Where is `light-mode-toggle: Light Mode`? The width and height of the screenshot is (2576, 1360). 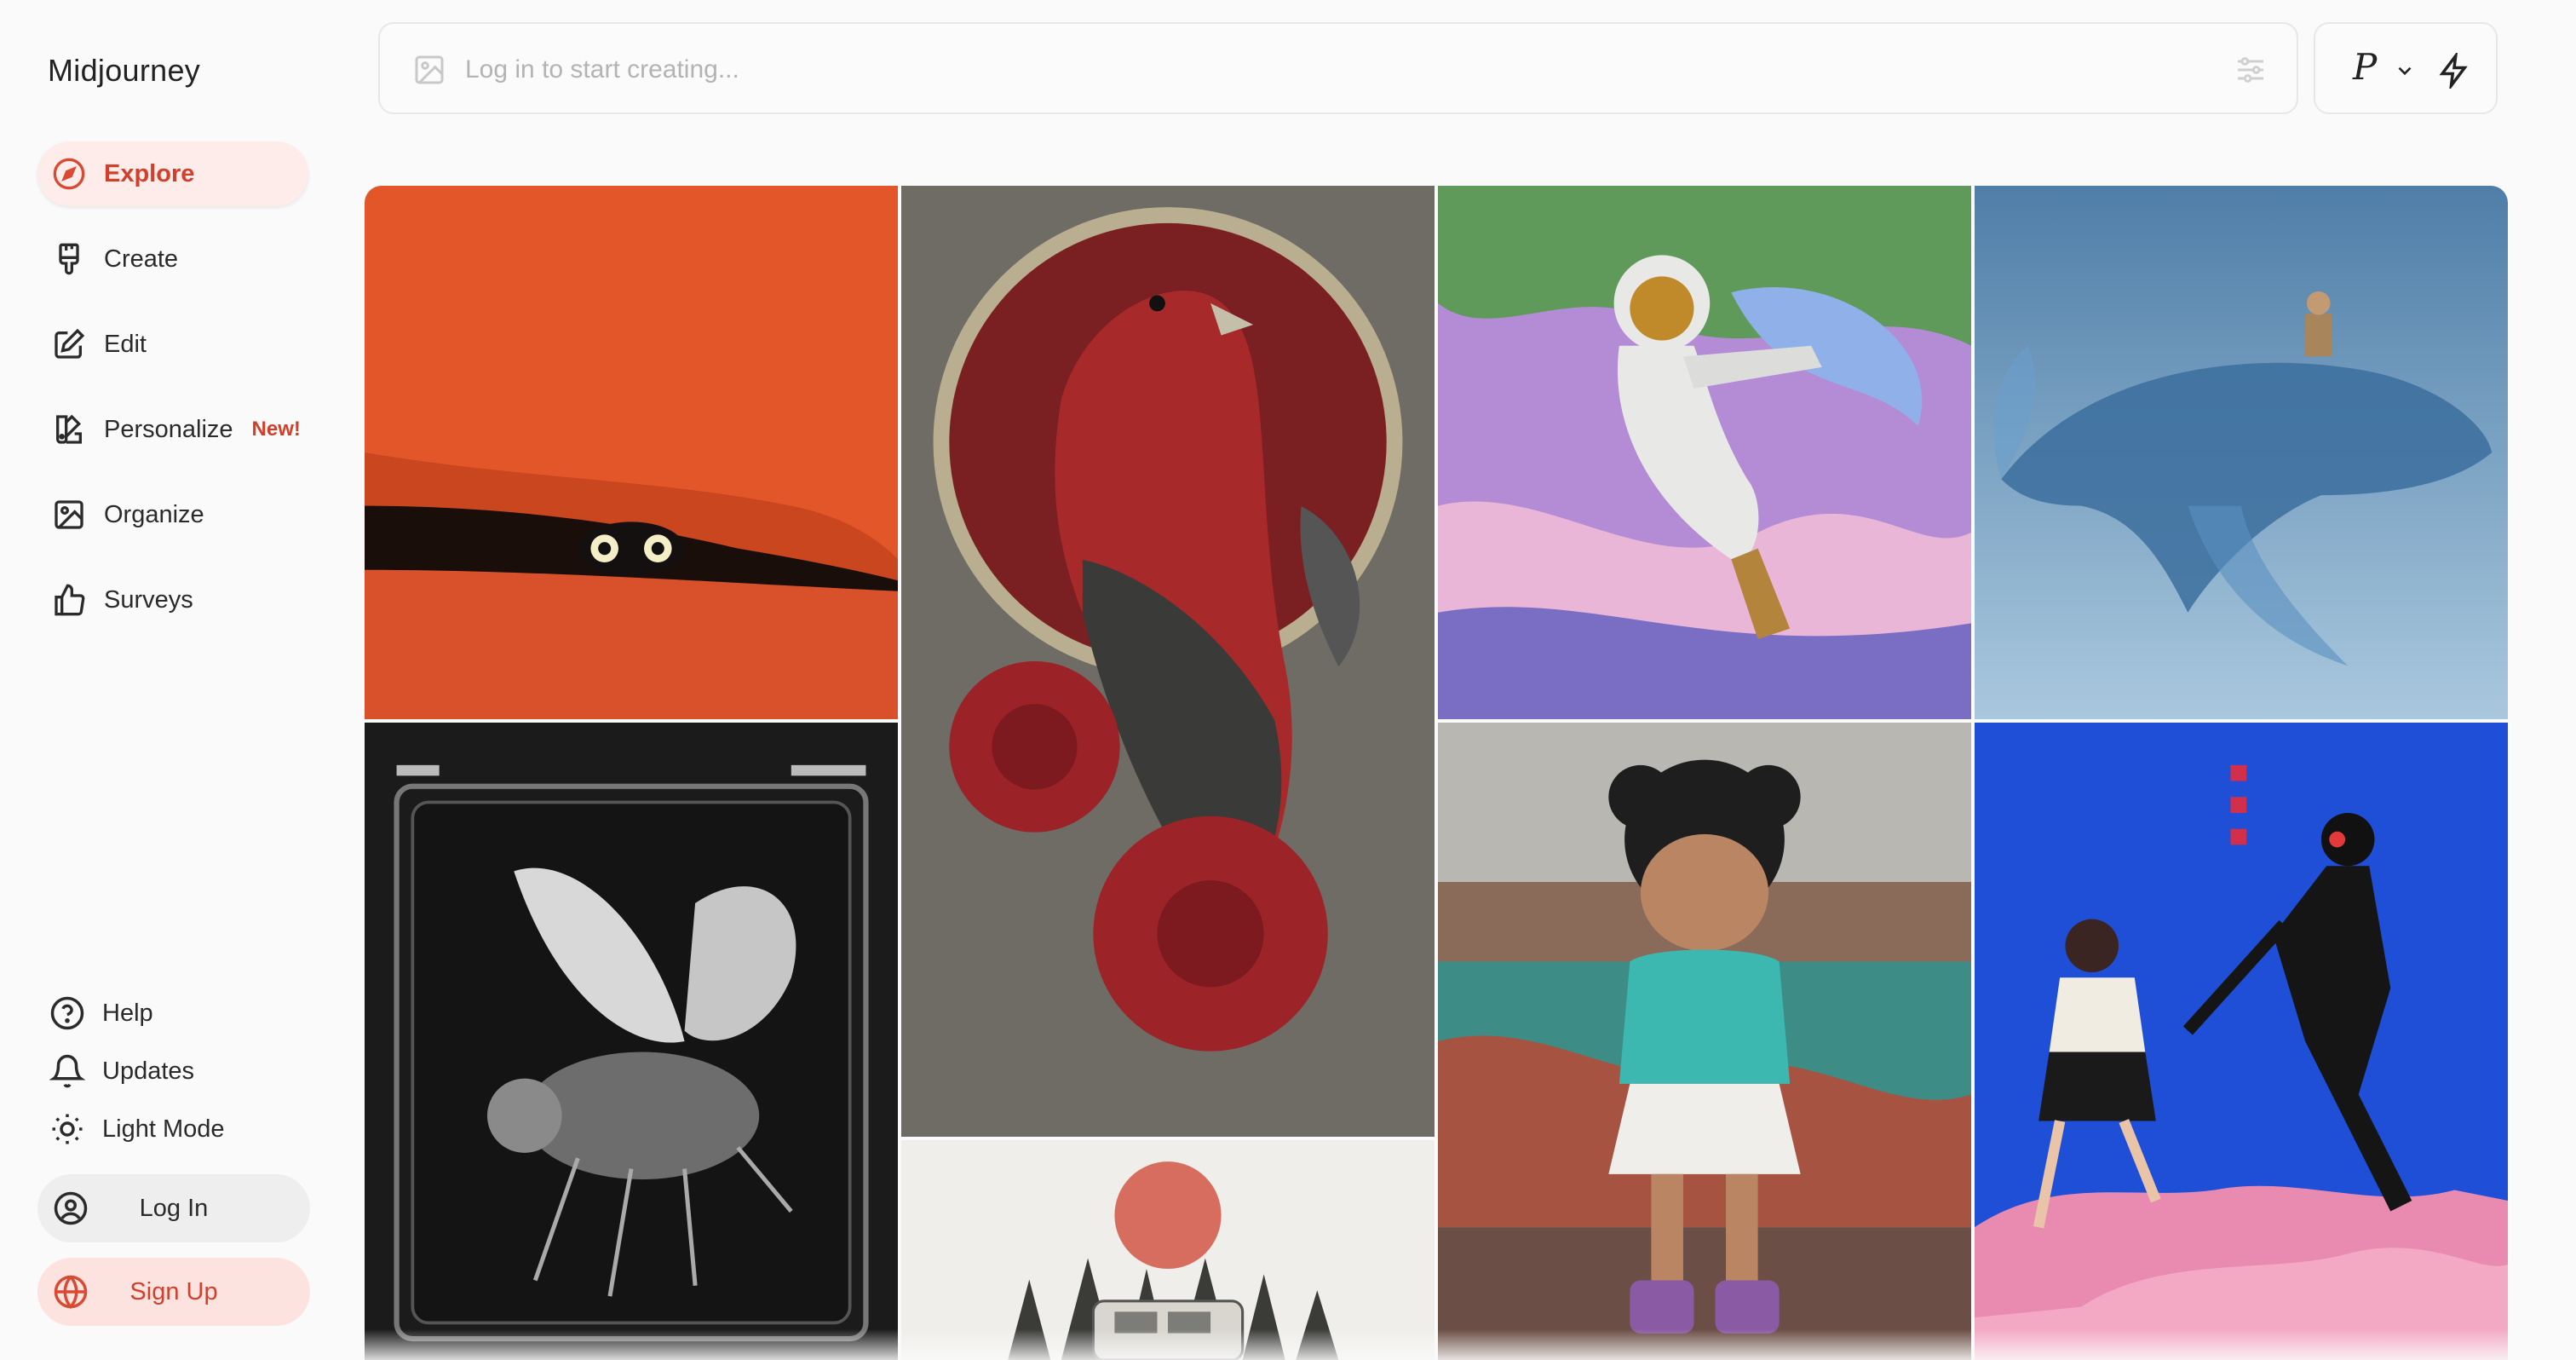 light-mode-toggle: Light Mode is located at coordinates (137, 1129).